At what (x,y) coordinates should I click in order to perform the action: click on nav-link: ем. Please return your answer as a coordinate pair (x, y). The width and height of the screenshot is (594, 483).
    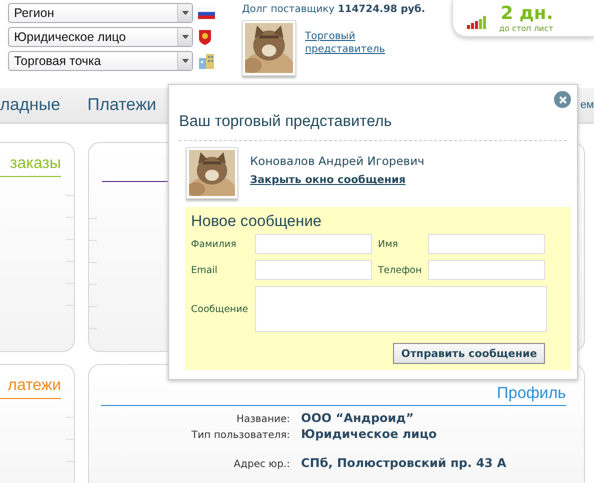
    Looking at the image, I should click on (587, 105).